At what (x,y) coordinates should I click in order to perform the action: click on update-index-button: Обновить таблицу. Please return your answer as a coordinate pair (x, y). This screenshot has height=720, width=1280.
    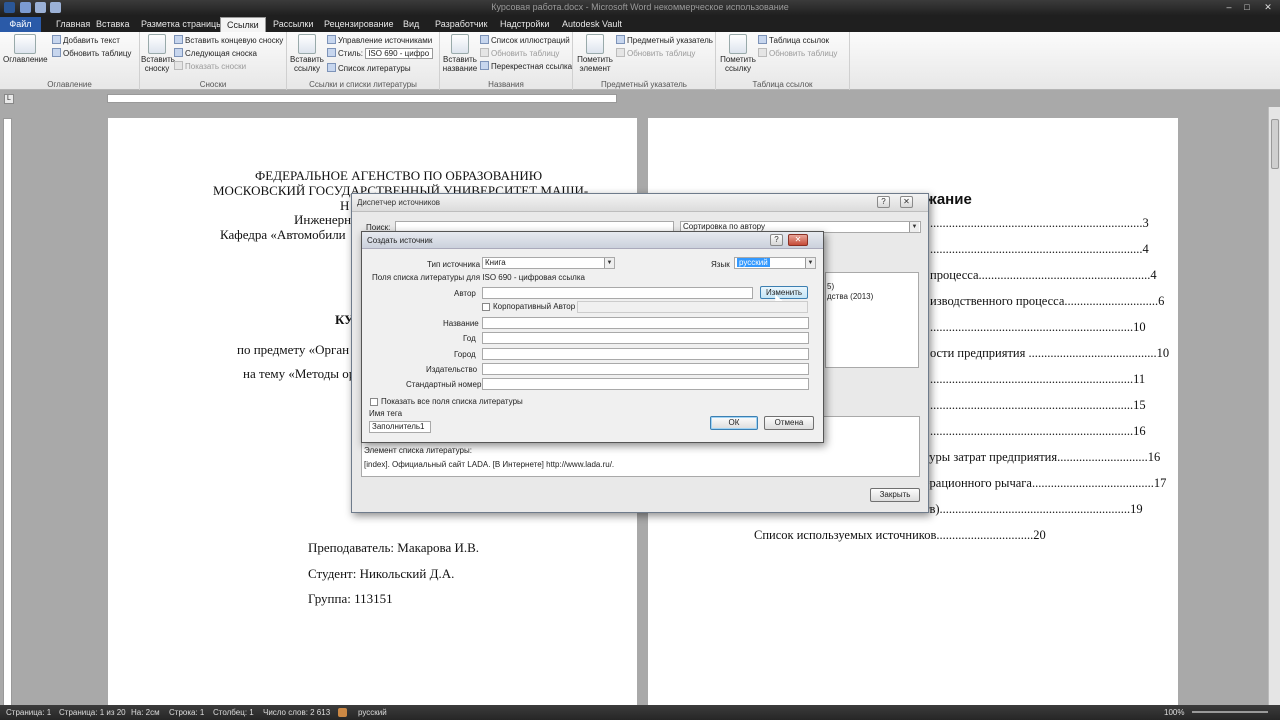
    Looking at the image, I should click on (655, 54).